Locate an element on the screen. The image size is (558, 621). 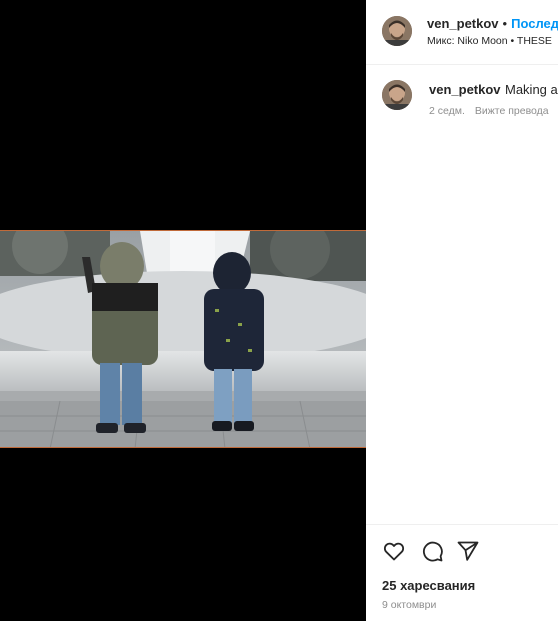
audio-line: Микс: Niko Moon • THESE is located at coordinates (489, 41).